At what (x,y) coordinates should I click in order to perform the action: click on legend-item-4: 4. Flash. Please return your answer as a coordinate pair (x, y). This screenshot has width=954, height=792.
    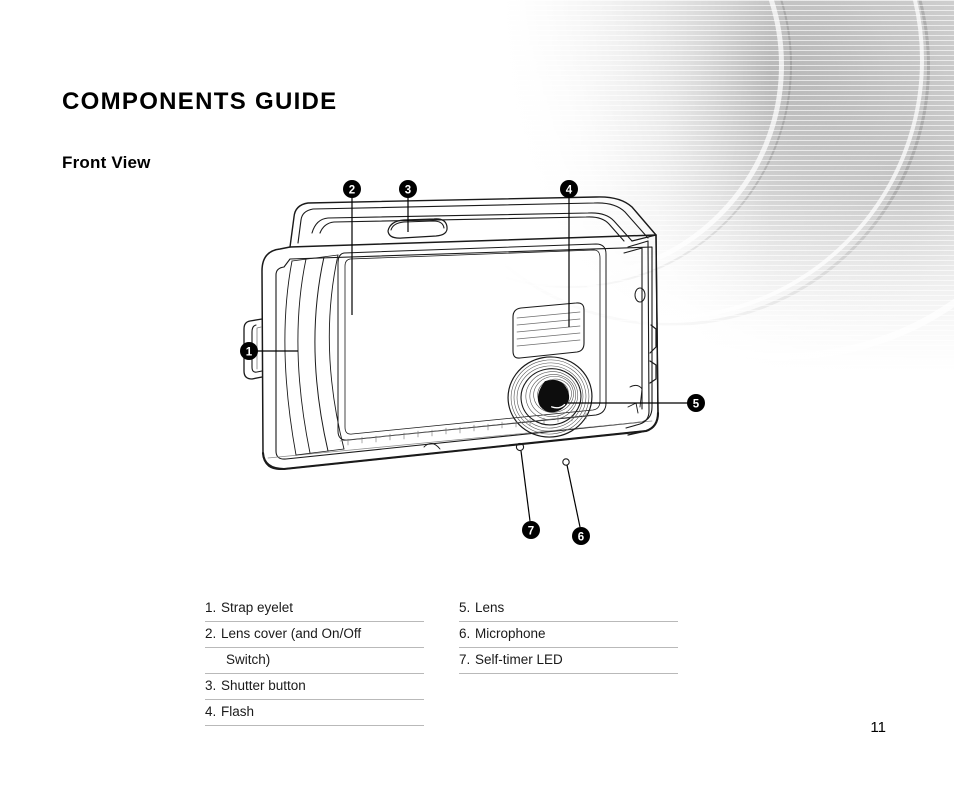
    Looking at the image, I should click on (314, 713).